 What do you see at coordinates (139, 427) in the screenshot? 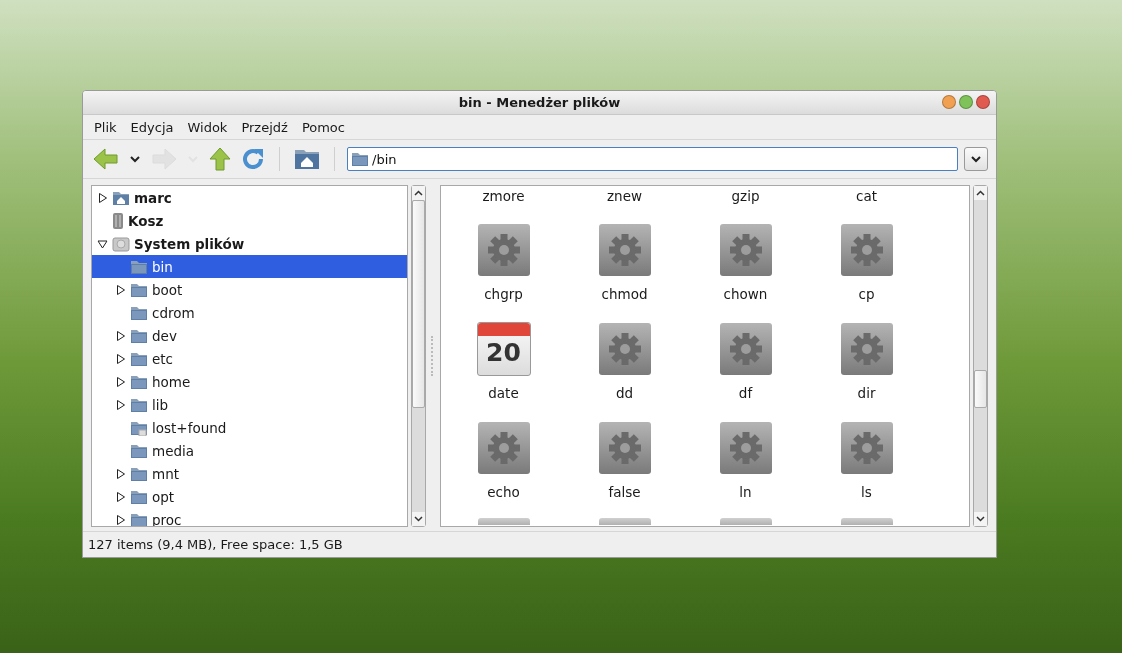
I see `folder-lock-icon` at bounding box center [139, 427].